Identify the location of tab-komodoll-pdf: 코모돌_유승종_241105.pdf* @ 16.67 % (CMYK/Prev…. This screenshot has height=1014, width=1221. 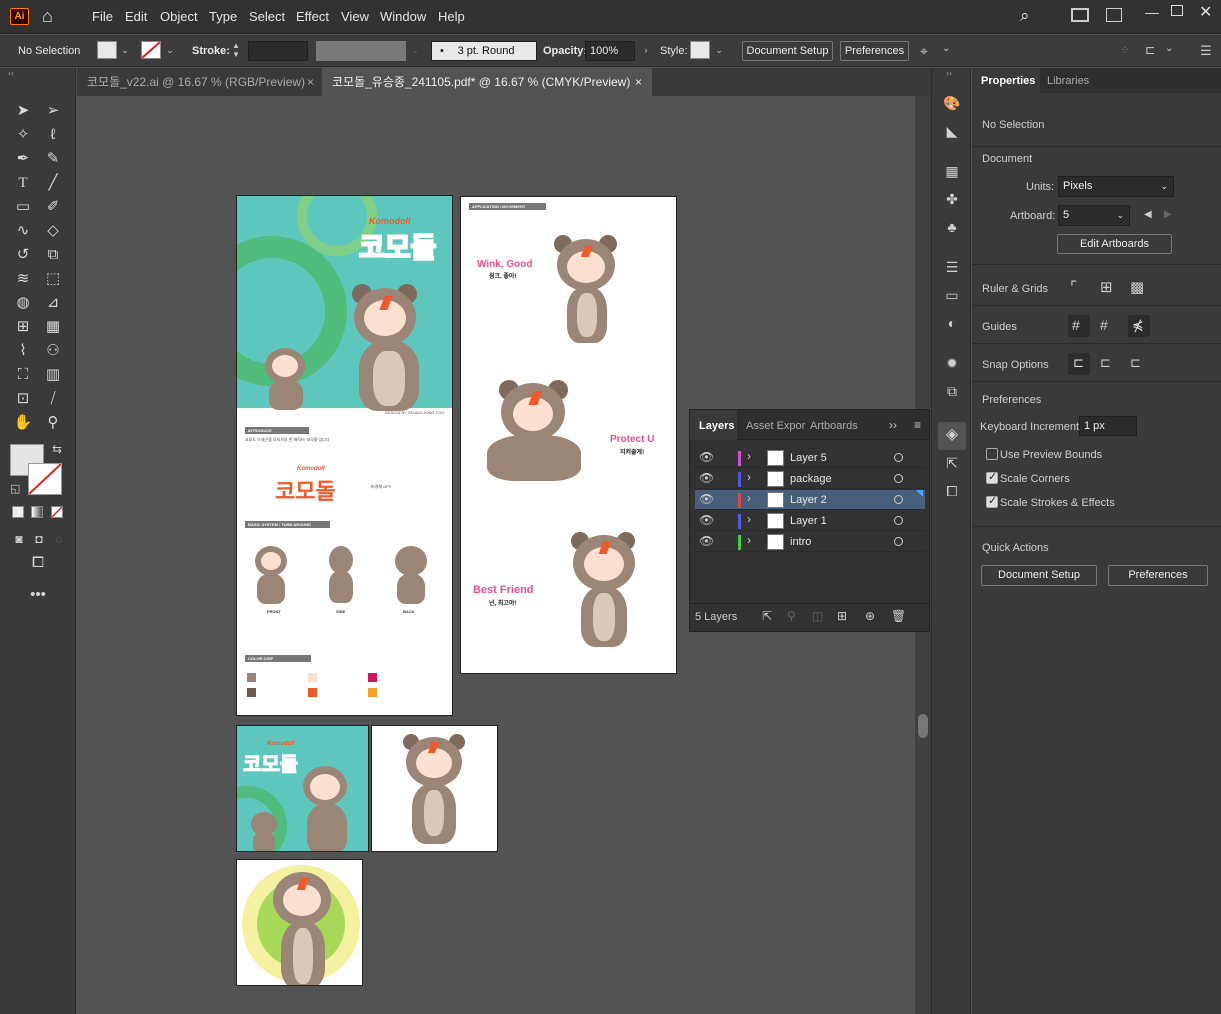
(487, 82).